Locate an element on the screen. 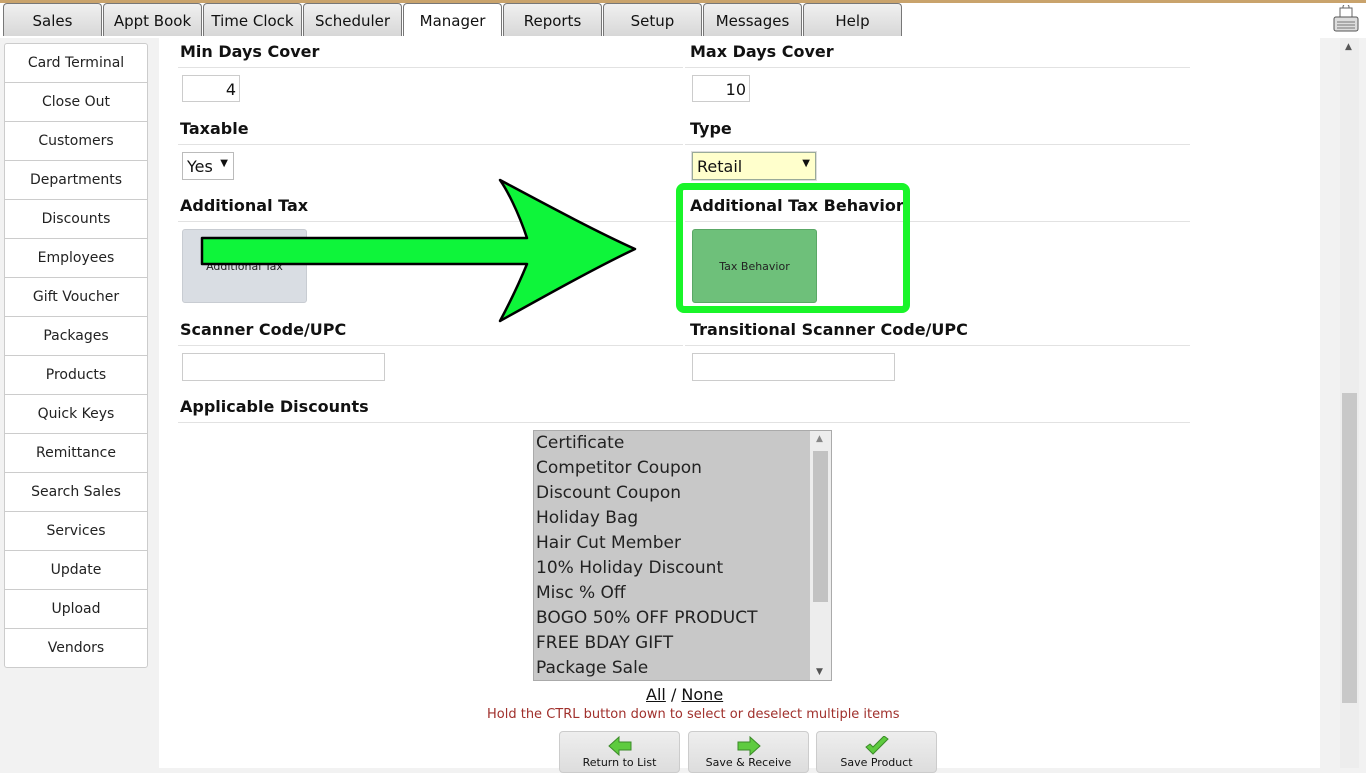  list-item: FREE BDAY GIFT is located at coordinates (682, 643).